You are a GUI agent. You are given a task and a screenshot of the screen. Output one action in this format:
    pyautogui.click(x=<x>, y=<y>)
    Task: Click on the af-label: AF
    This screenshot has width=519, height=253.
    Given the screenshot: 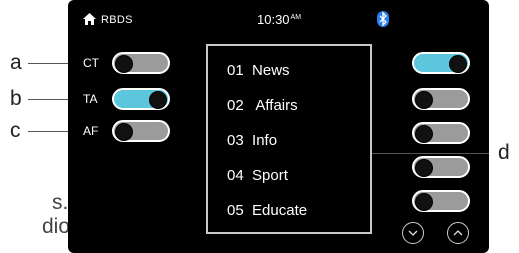 What is the action you would take?
    pyautogui.click(x=91, y=131)
    